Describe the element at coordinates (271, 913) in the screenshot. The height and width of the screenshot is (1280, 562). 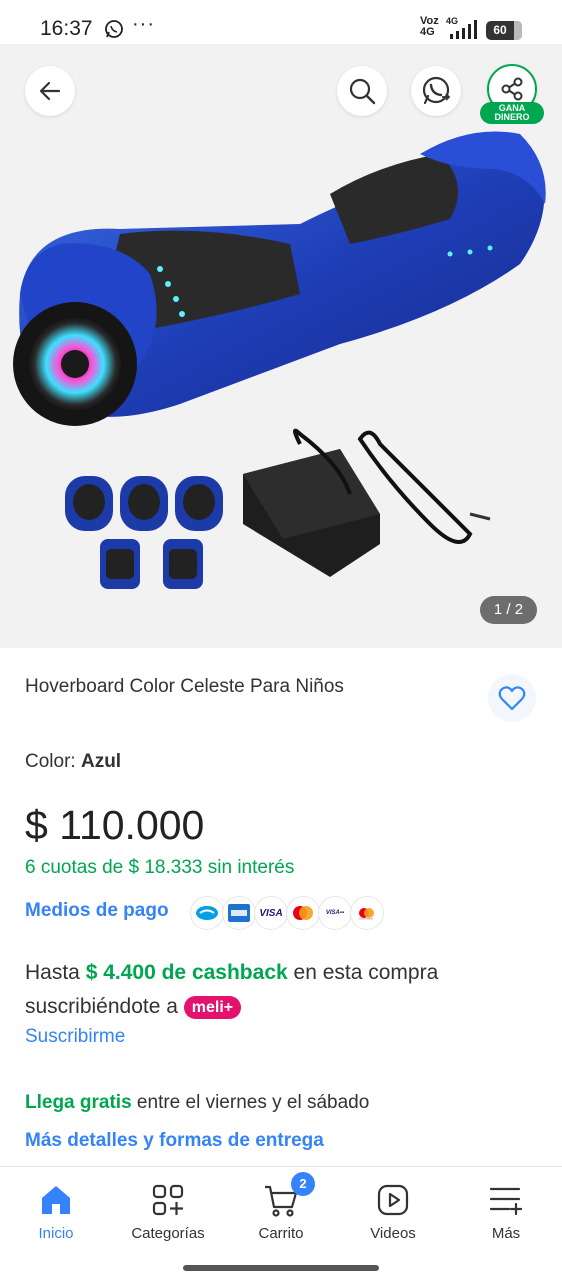
I see `visa-icon: VISA` at that location.